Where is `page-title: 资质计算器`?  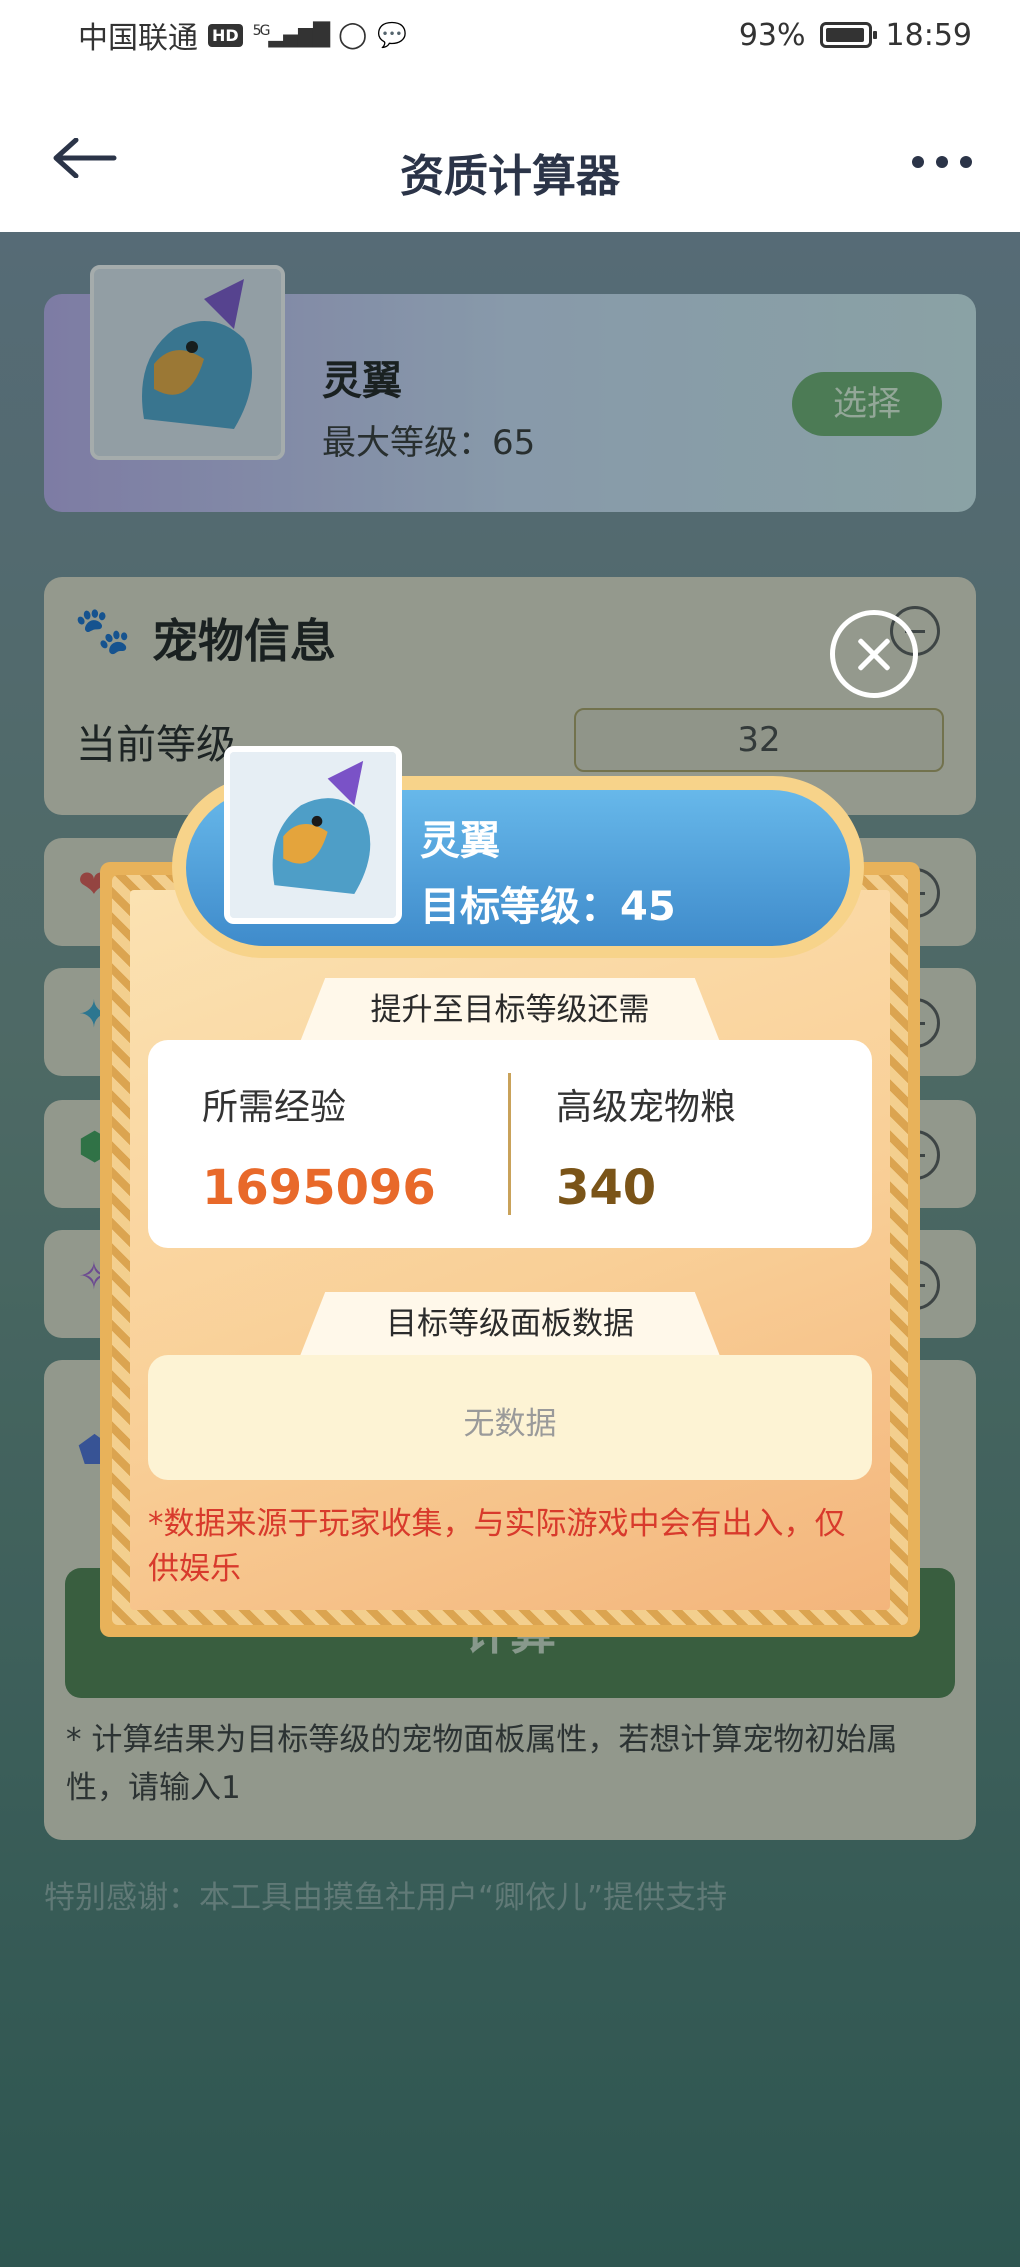
page-title: 资质计算器 is located at coordinates (510, 176).